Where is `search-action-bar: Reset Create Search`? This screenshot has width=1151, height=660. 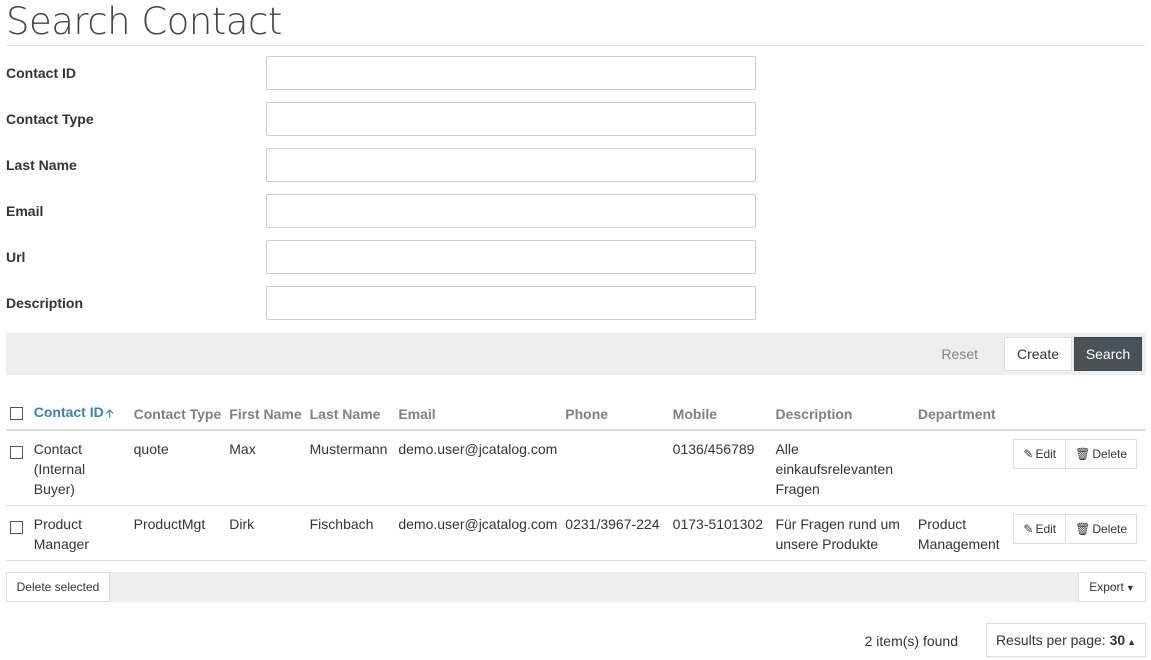
search-action-bar: Reset Create Search is located at coordinates (576, 354).